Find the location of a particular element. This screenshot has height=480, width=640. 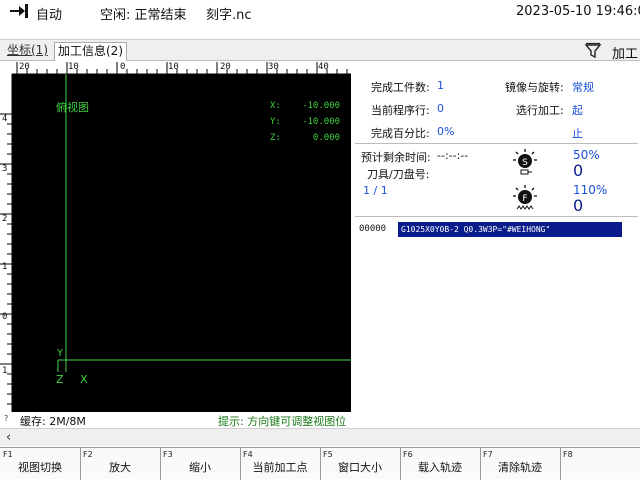

percent-label: 完成百分比: is located at coordinates (400, 133).